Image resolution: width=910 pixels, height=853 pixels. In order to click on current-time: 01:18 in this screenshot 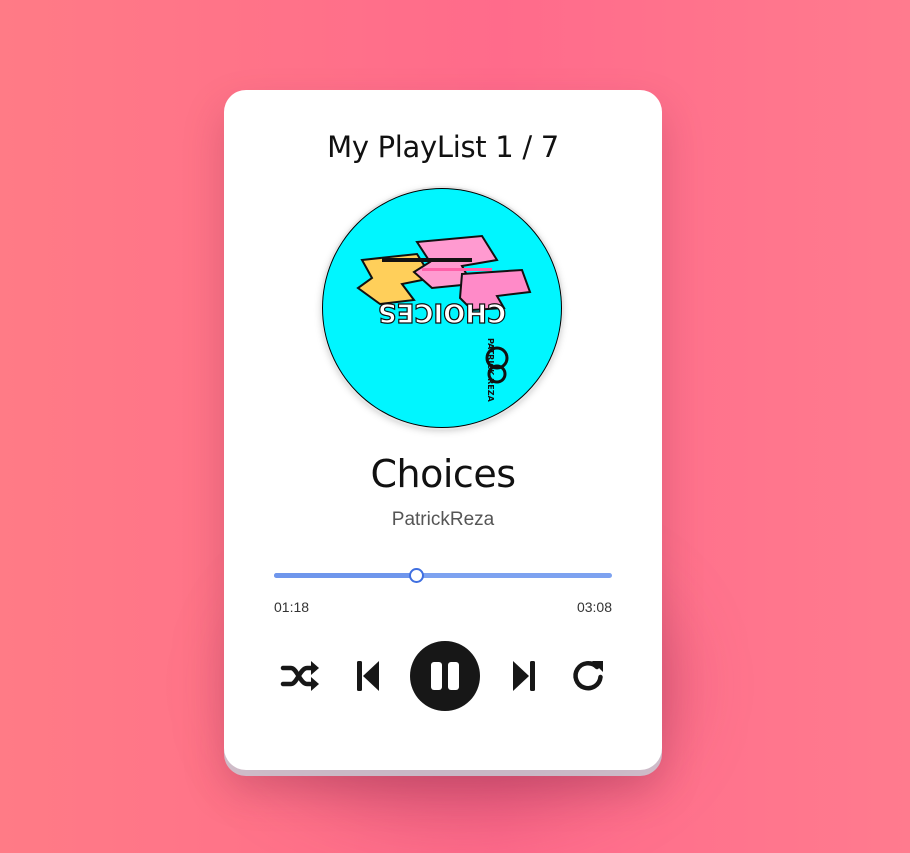, I will do `click(292, 607)`.